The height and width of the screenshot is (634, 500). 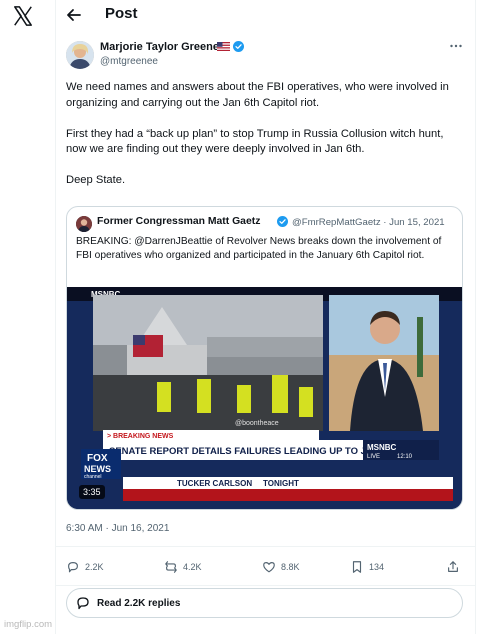 What do you see at coordinates (266, 16) in the screenshot?
I see `post-header: Post` at bounding box center [266, 16].